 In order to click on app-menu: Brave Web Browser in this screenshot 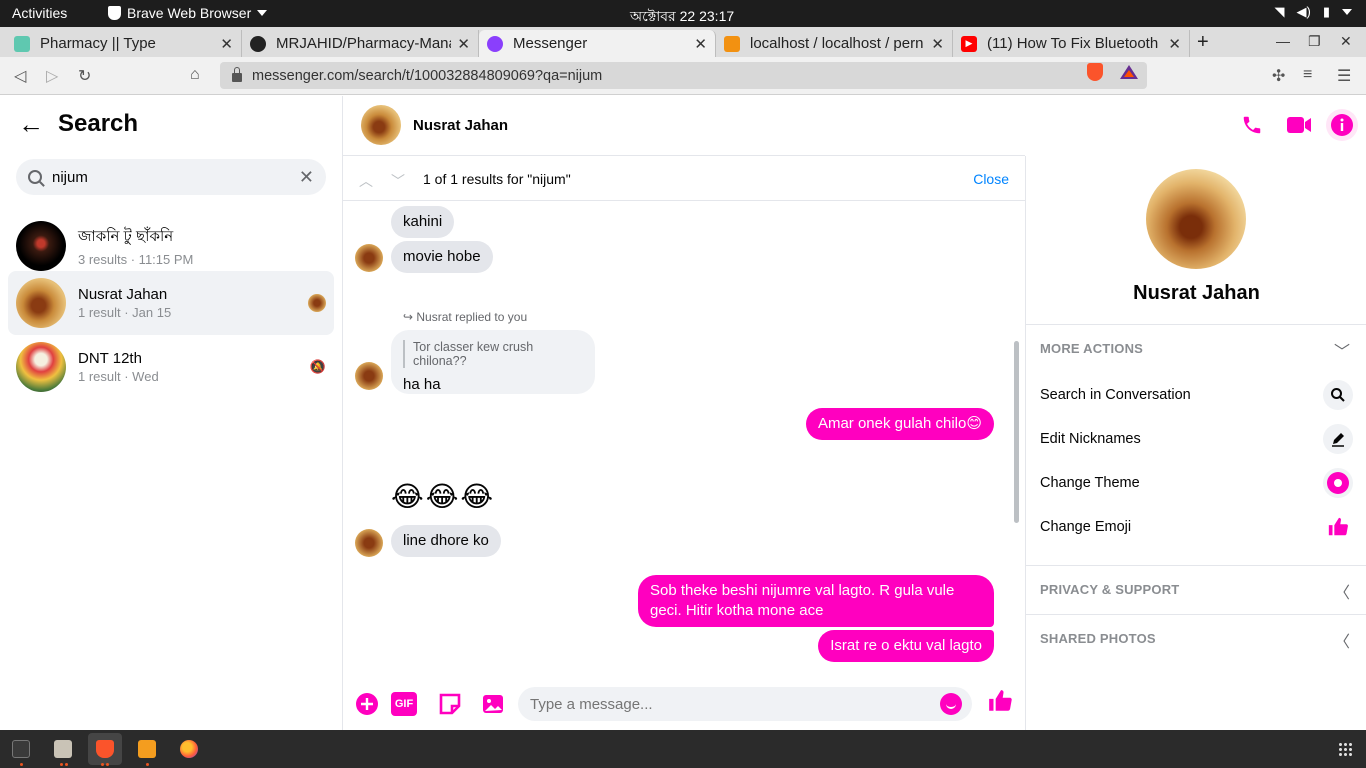, I will do `click(188, 13)`.